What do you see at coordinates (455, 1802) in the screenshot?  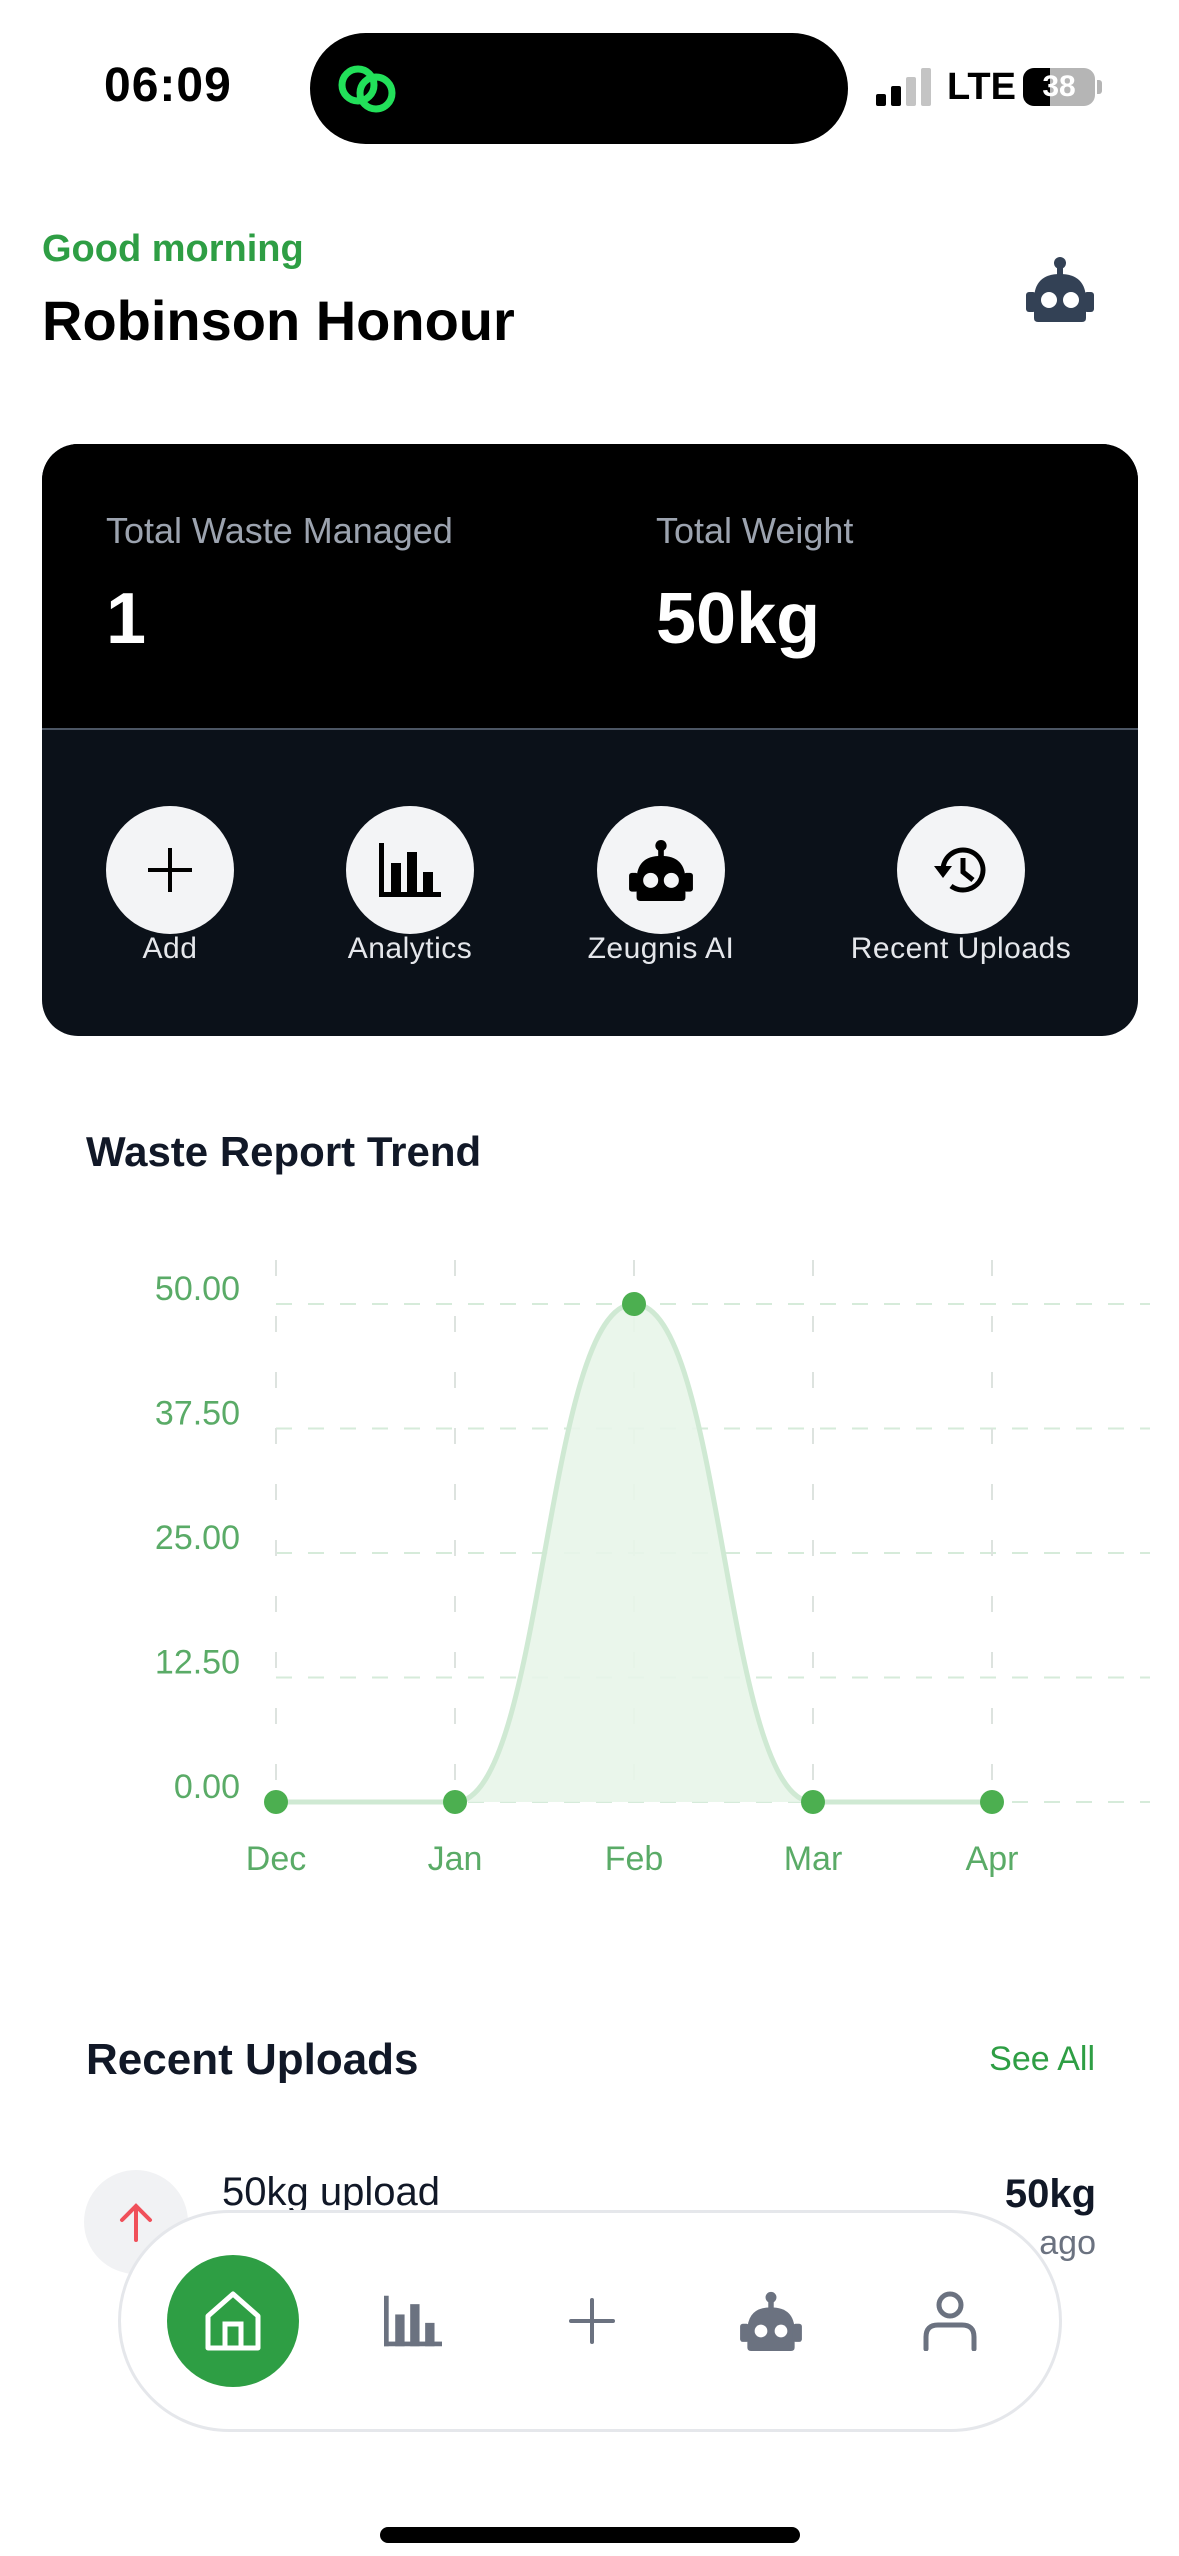 I see `data-point-jan` at bounding box center [455, 1802].